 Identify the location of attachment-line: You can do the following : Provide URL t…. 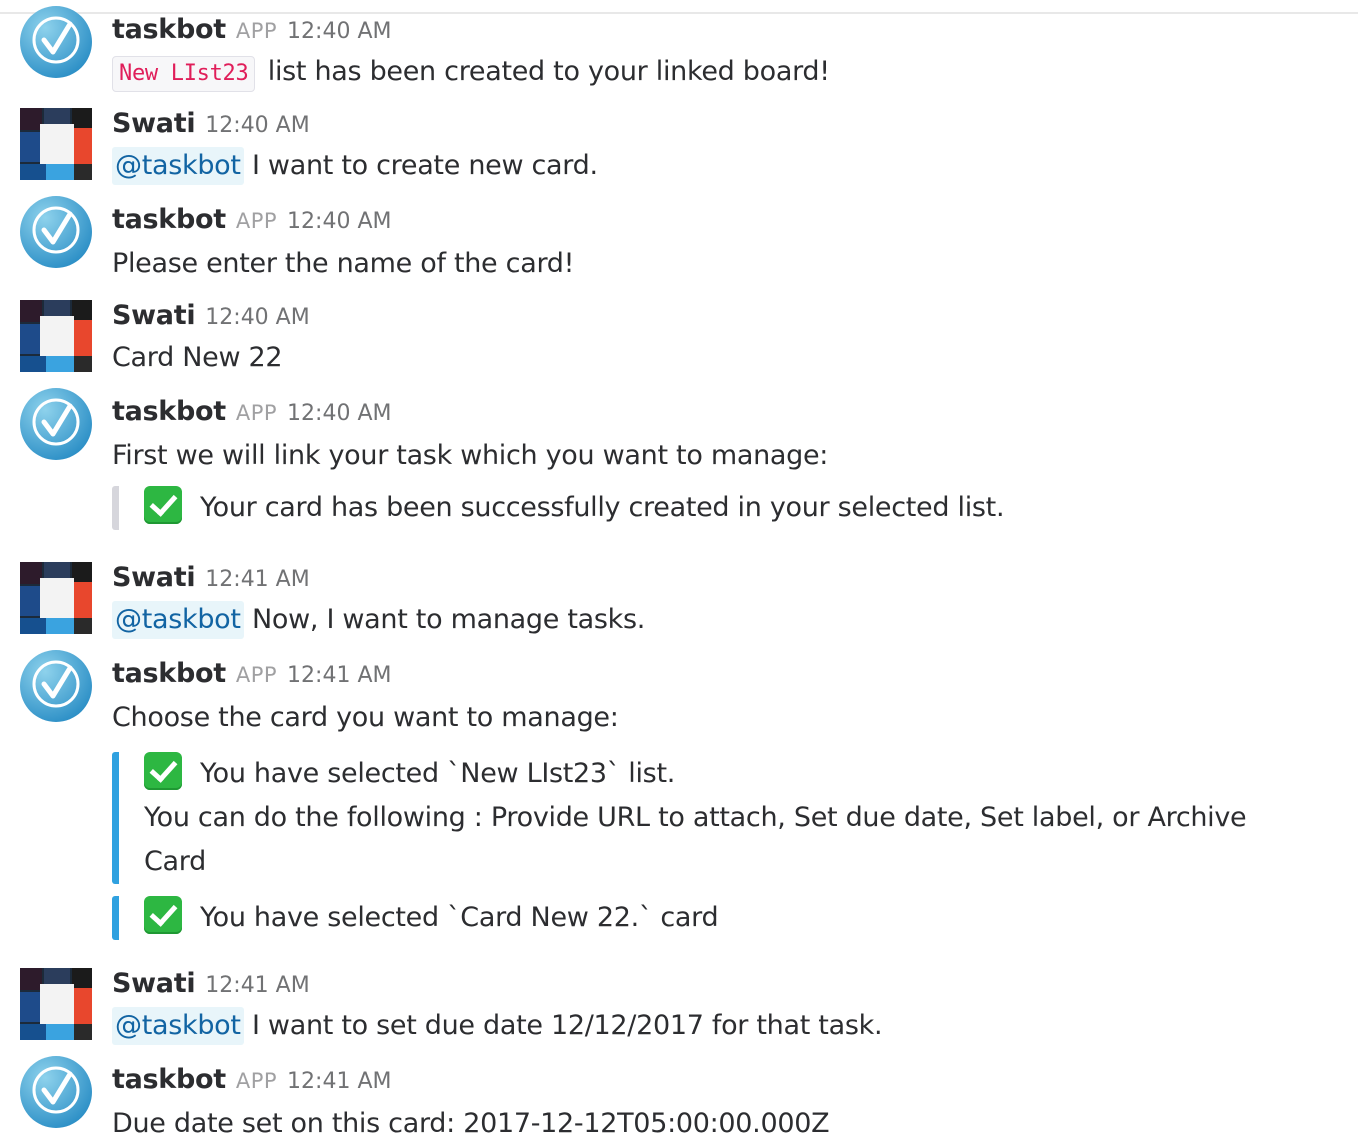
(695, 817).